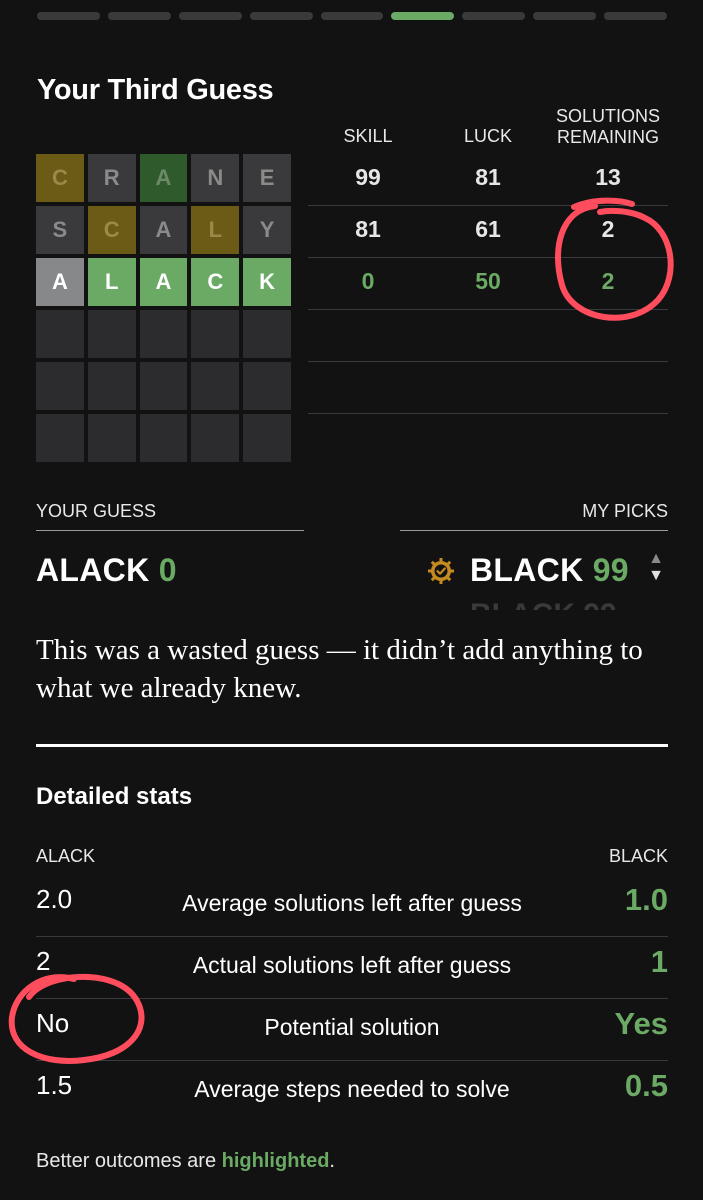 This screenshot has height=1200, width=703. I want to click on detail-row: 2 Actual solutions left after guess 1, so click(352, 967).